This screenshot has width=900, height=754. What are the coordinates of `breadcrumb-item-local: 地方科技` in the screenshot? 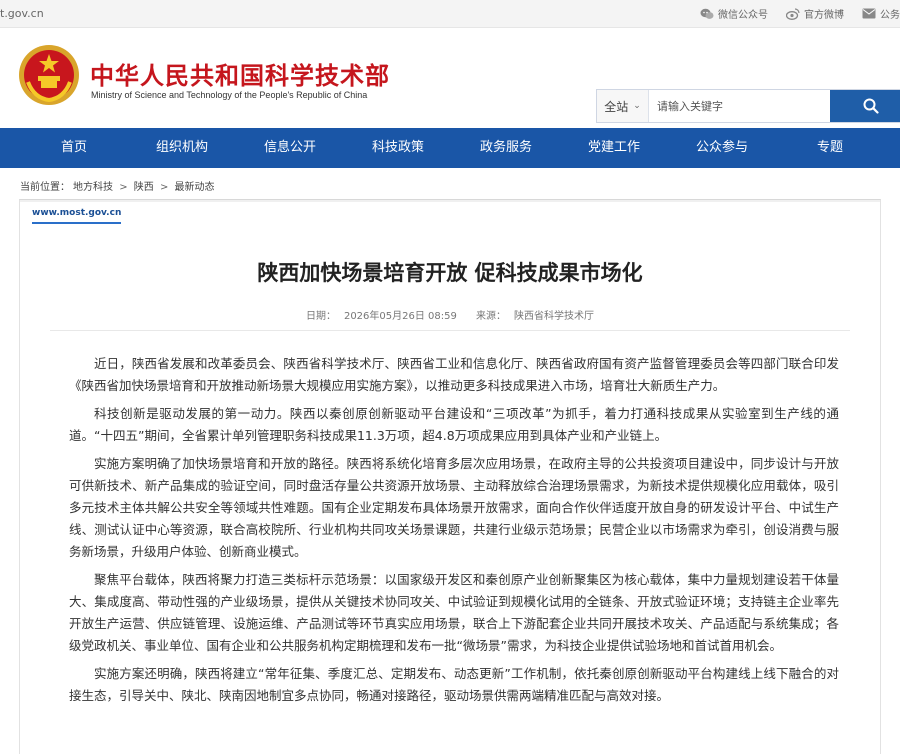 It's located at (93, 187).